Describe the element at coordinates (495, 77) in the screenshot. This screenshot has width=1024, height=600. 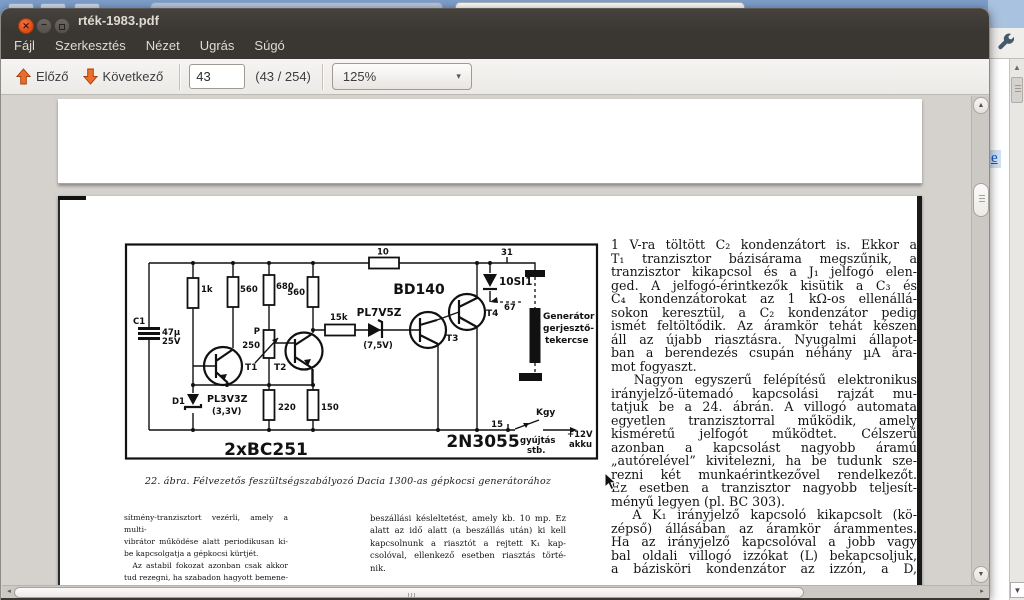
I see `toolbar: Előző Következő (43 / 254) 125% ▾` at that location.